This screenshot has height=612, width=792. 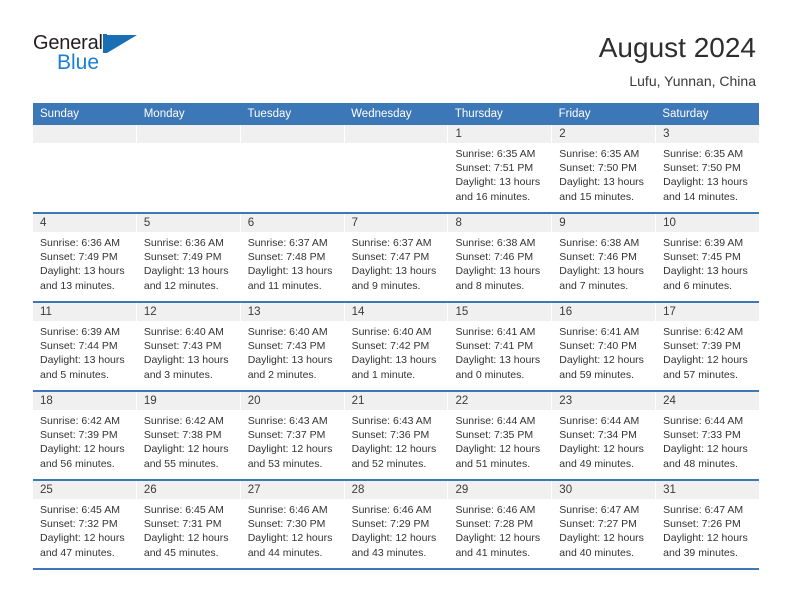 What do you see at coordinates (703, 421) in the screenshot?
I see `day-detail-line: Sunrise: 6:44 AM` at bounding box center [703, 421].